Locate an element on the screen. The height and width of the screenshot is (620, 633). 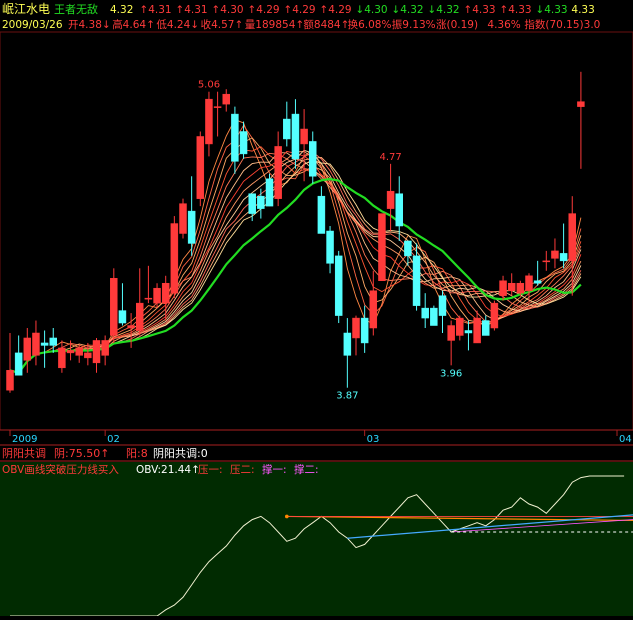
stat-振: 振9.13% is located at coordinates (414, 24).